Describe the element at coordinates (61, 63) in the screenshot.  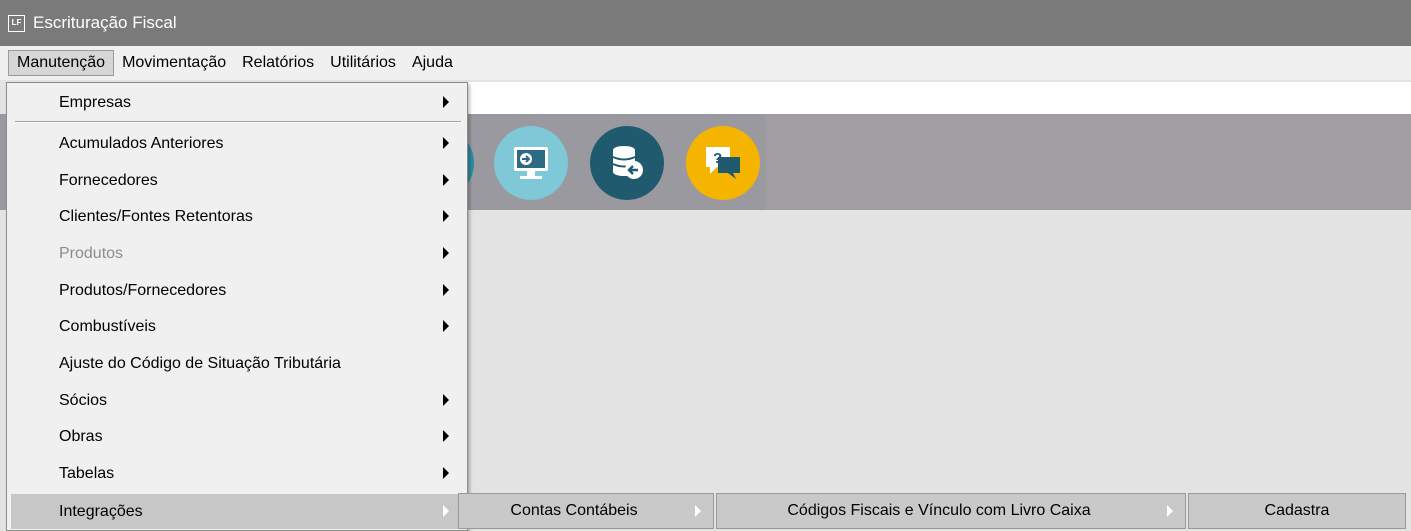
I see `menu-manutencao: Manutenção` at that location.